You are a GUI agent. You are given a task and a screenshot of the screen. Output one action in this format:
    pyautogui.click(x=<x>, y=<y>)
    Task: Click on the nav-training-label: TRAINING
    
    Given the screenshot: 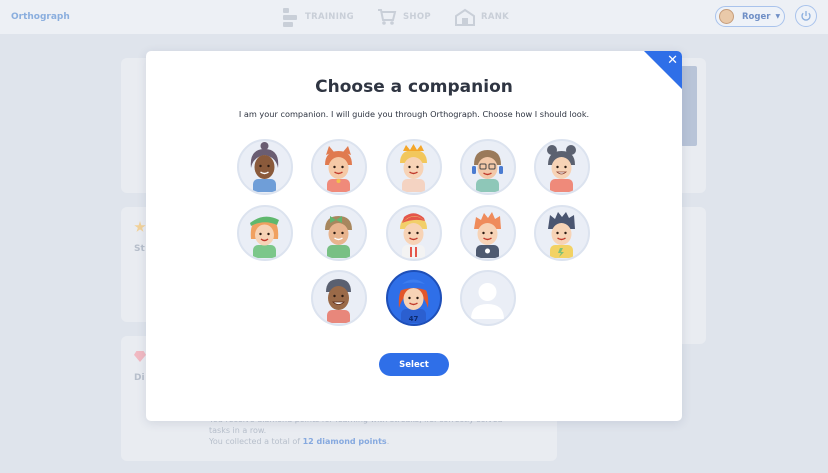 What is the action you would take?
    pyautogui.click(x=329, y=17)
    